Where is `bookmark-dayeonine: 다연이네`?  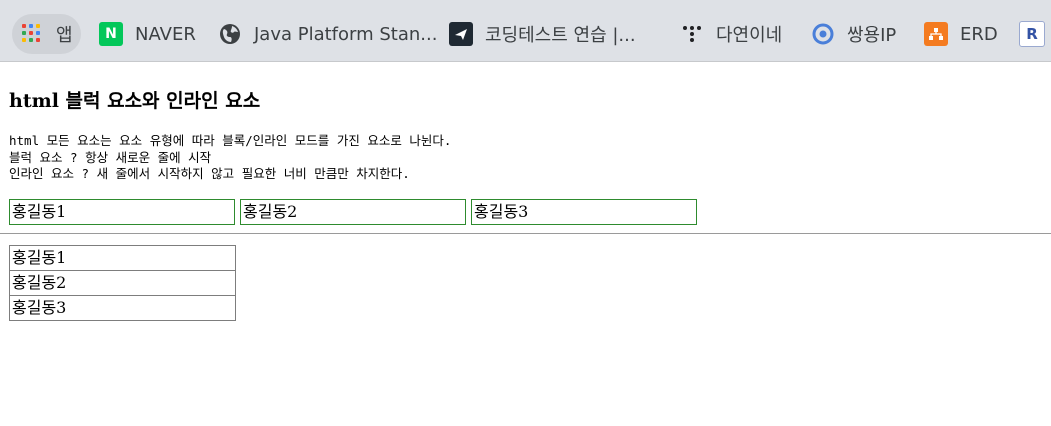 bookmark-dayeonine: 다연이네 is located at coordinates (731, 34).